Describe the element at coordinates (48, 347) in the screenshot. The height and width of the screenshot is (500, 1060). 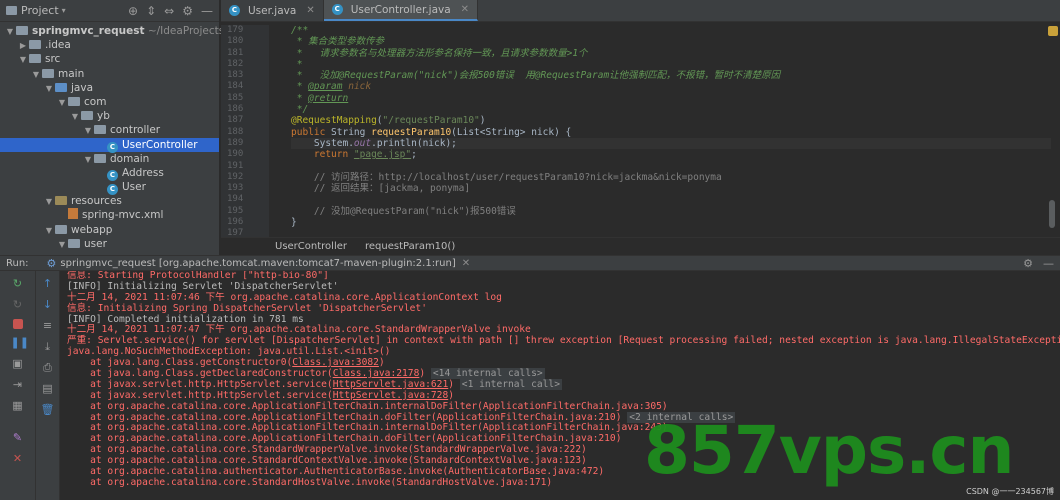
I see `scroll-to-end-icon: ⤓` at that location.